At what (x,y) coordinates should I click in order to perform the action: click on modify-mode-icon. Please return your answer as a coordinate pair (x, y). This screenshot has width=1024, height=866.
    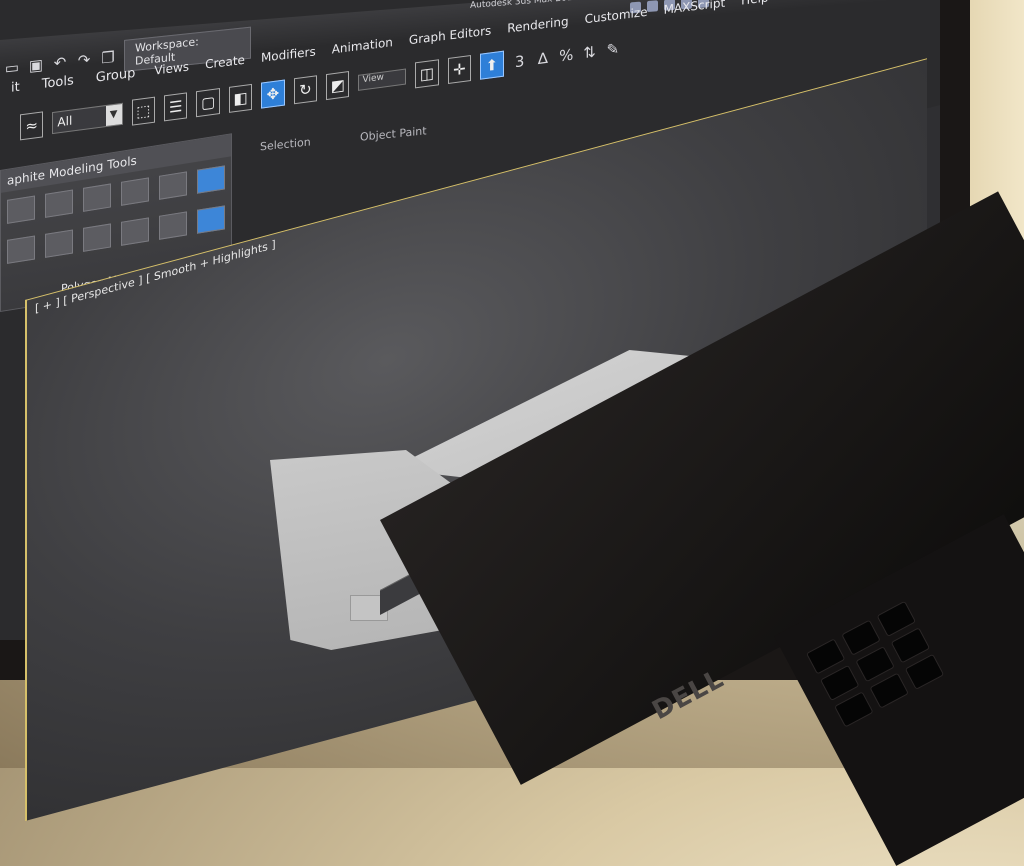
    Looking at the image, I should click on (211, 179).